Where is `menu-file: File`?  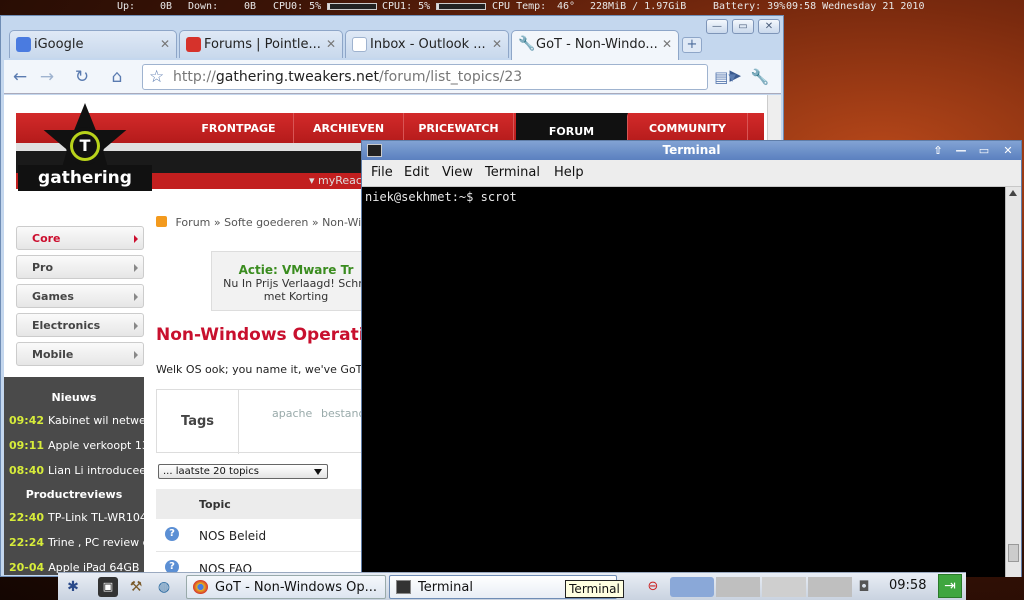 menu-file: File is located at coordinates (382, 172).